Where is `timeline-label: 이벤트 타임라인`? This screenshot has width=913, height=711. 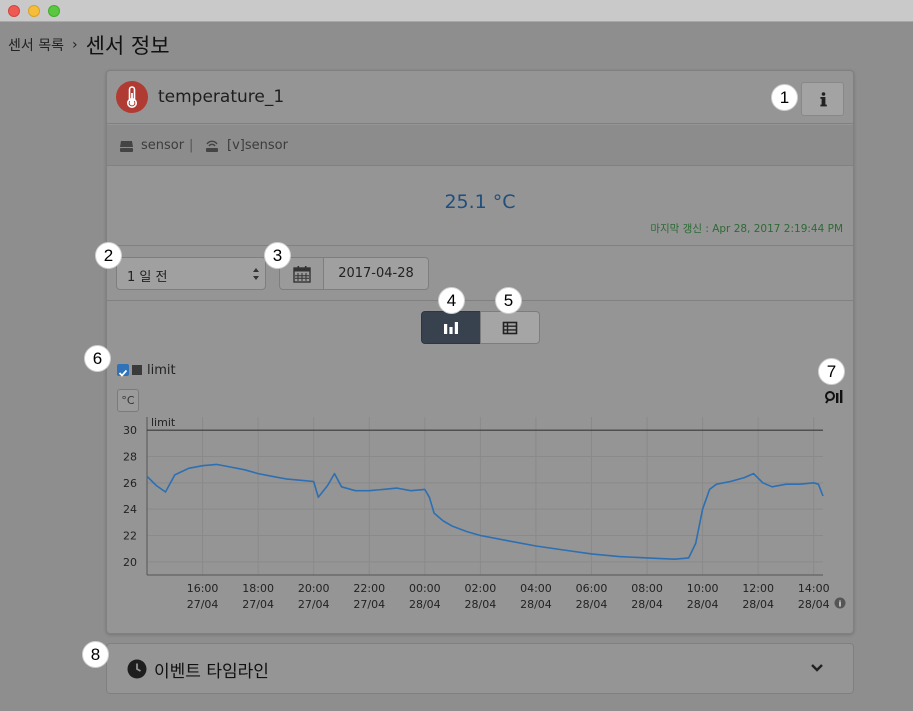
timeline-label: 이벤트 타임라인 is located at coordinates (211, 672).